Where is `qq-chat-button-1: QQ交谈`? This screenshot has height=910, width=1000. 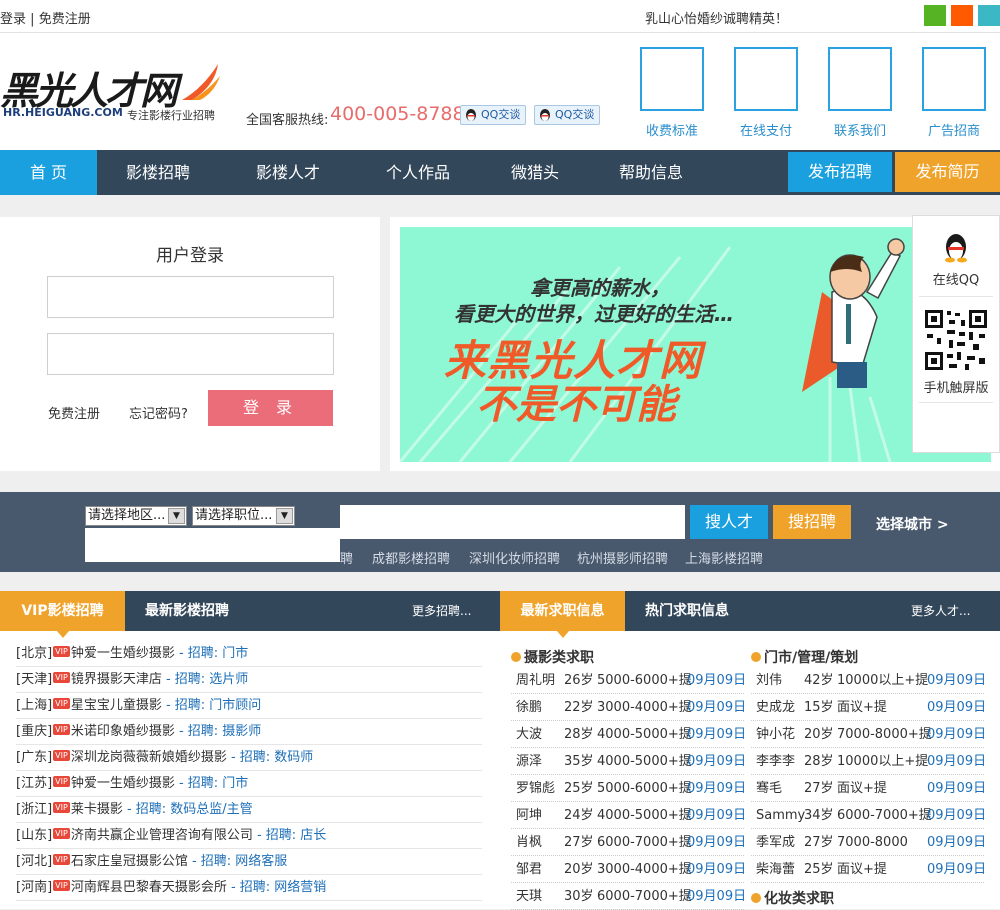 qq-chat-button-1: QQ交谈 is located at coordinates (493, 115).